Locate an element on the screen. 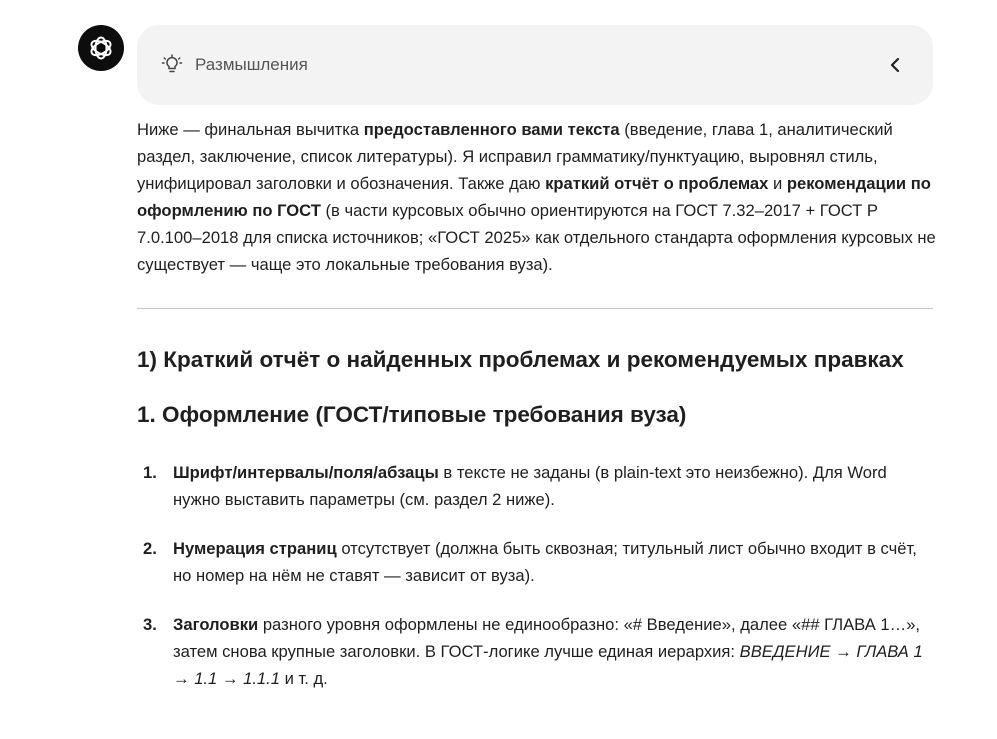  chatgpt-logo-icon is located at coordinates (101, 48).